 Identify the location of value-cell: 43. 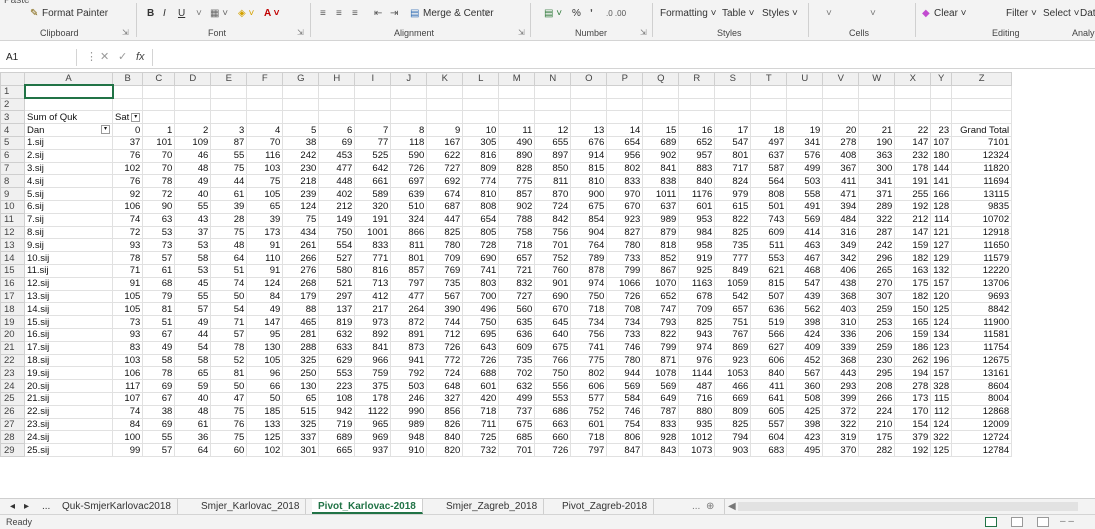
(193, 219).